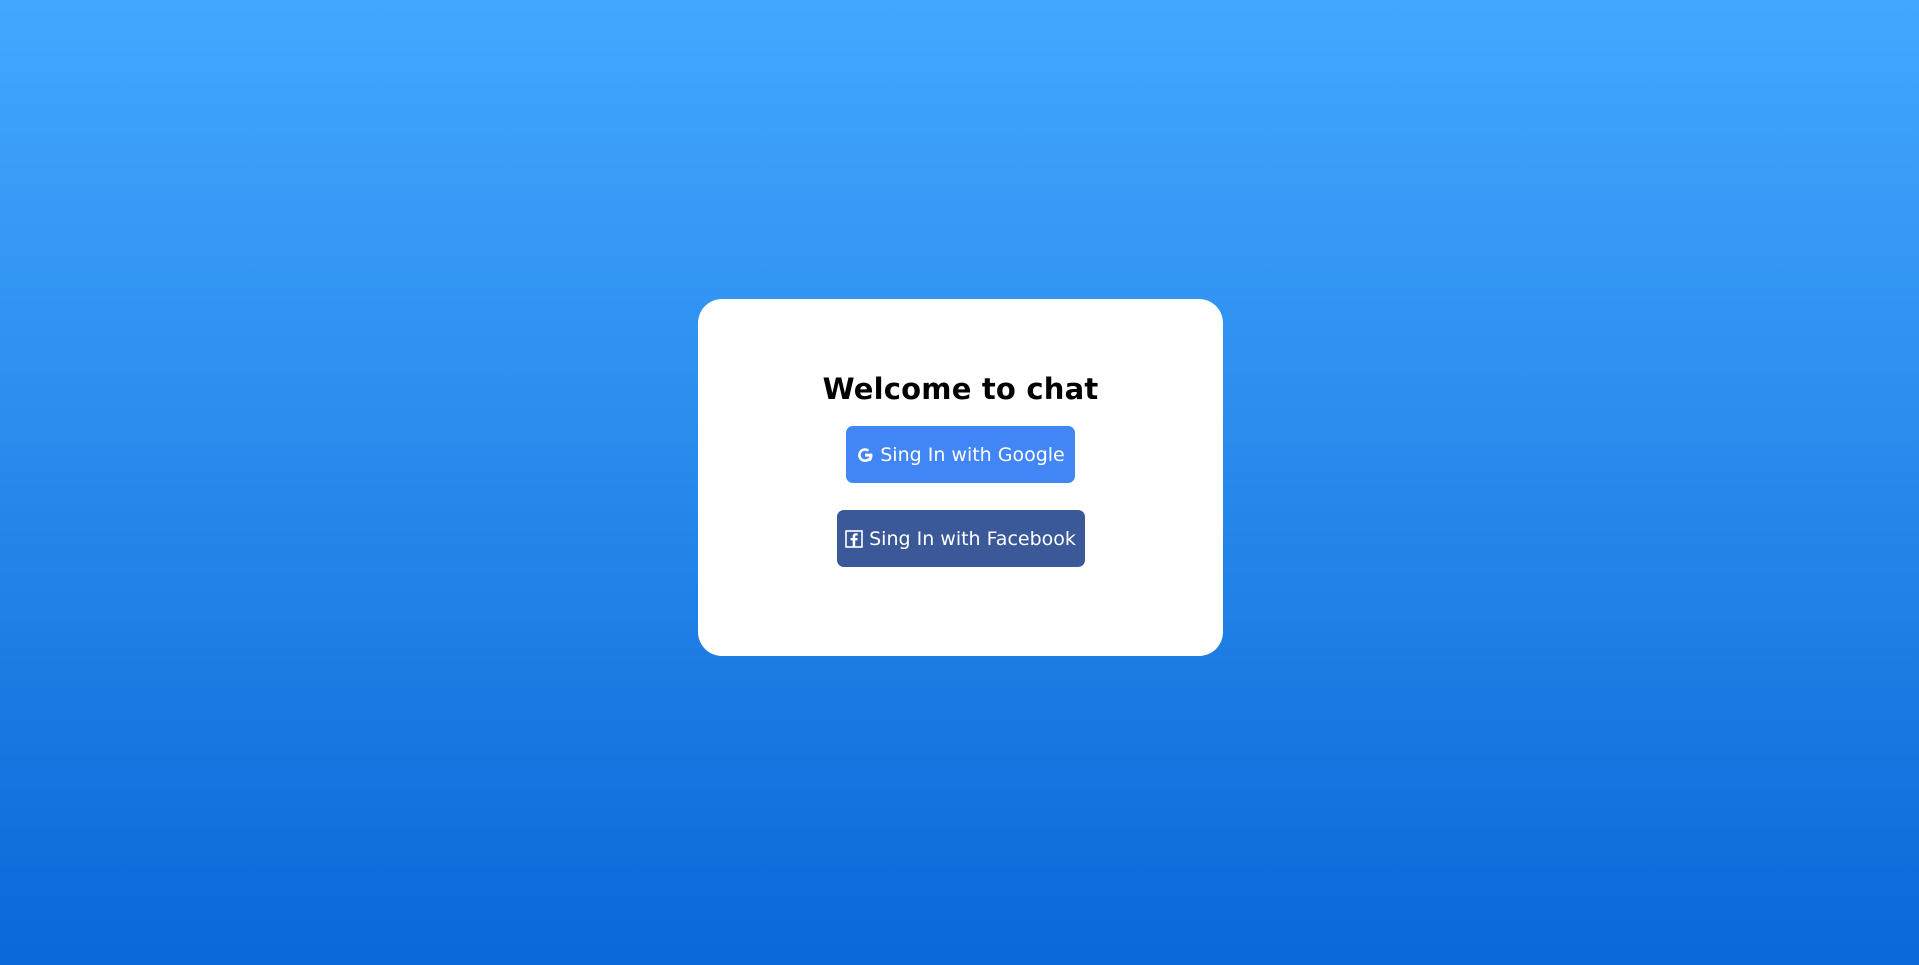  Describe the element at coordinates (972, 454) in the screenshot. I see `google-sign-in-label: Sing In with Google` at that location.